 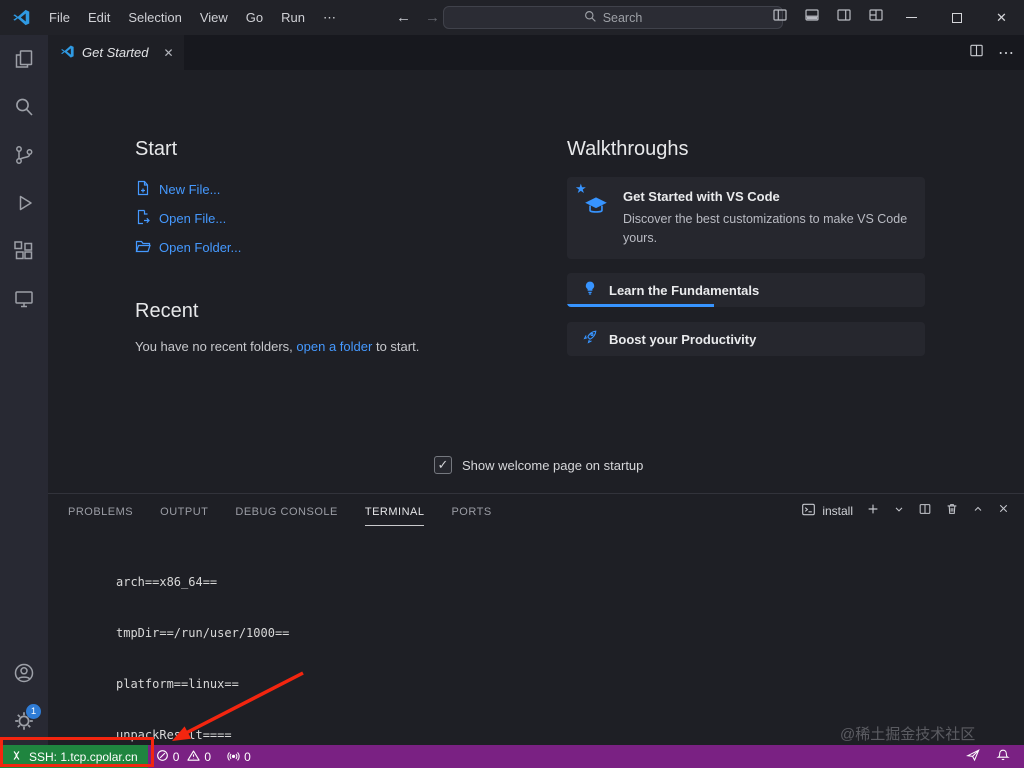 I want to click on forward-arrow-icon: →, so click(x=432, y=17).